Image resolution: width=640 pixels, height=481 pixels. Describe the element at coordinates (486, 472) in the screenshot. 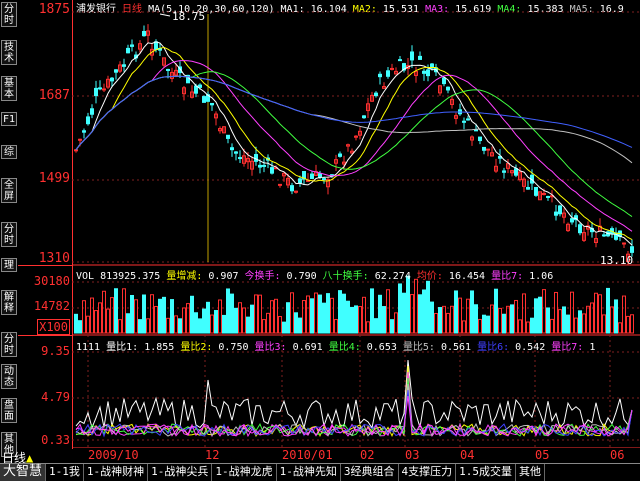

I see `bottom-tab: 1.5成交量` at that location.